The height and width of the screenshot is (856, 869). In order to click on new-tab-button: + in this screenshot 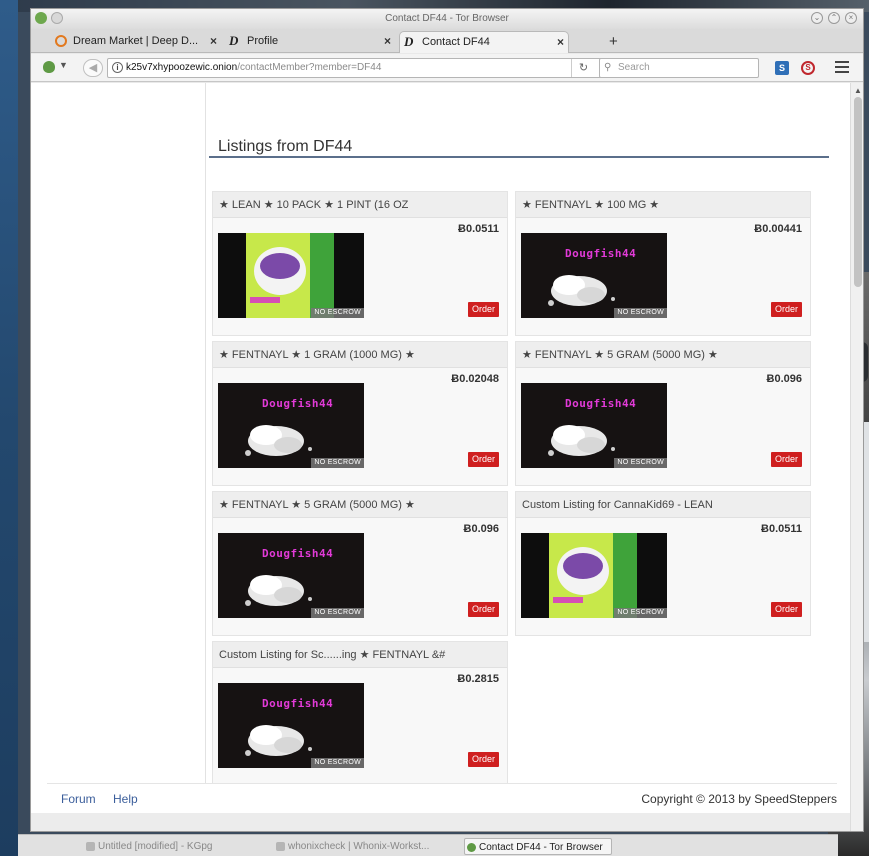, I will do `click(613, 41)`.